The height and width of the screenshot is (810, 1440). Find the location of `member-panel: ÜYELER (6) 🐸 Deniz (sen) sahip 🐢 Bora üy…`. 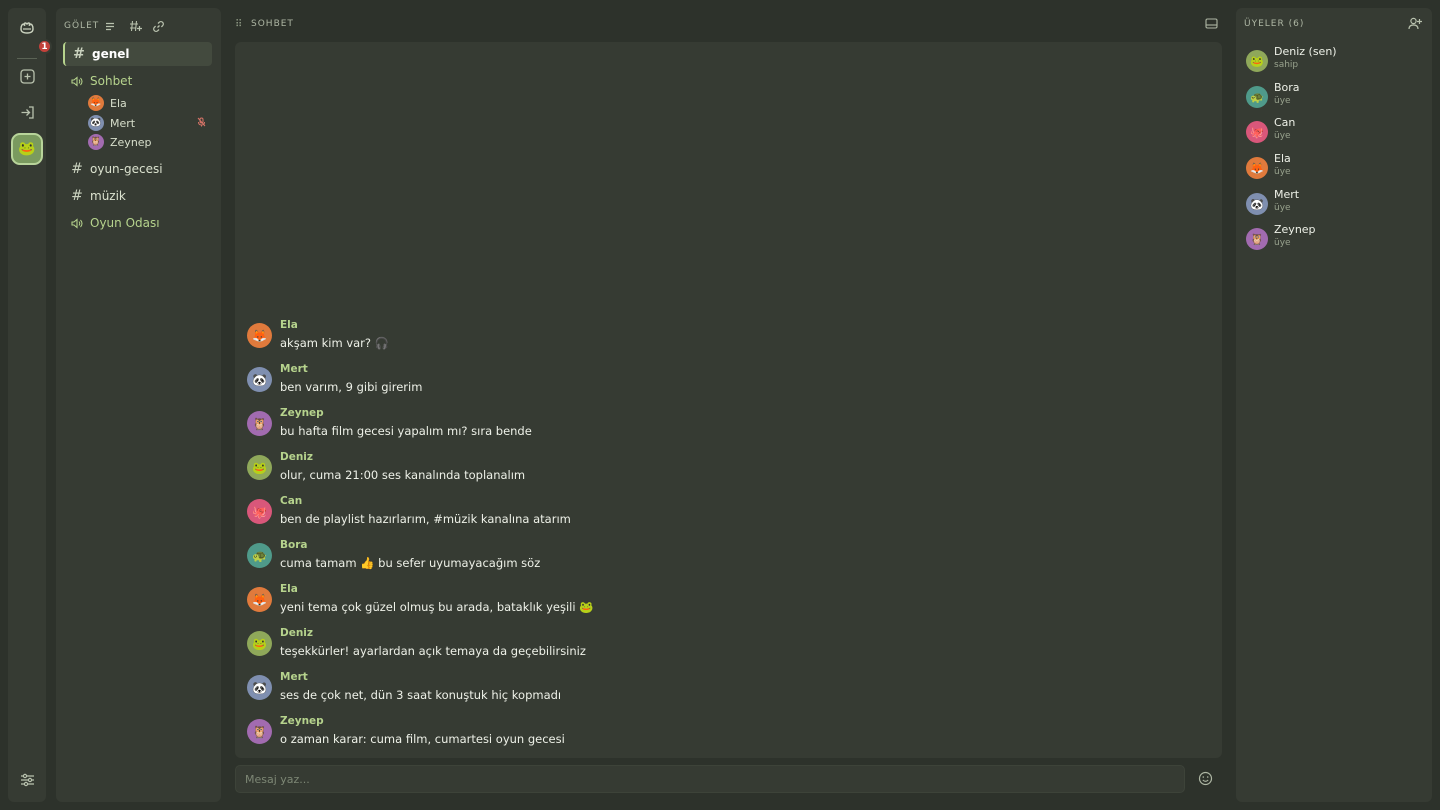

member-panel: ÜYELER (6) 🐸 Deniz (sen) sahip 🐢 Bora üy… is located at coordinates (1334, 405).